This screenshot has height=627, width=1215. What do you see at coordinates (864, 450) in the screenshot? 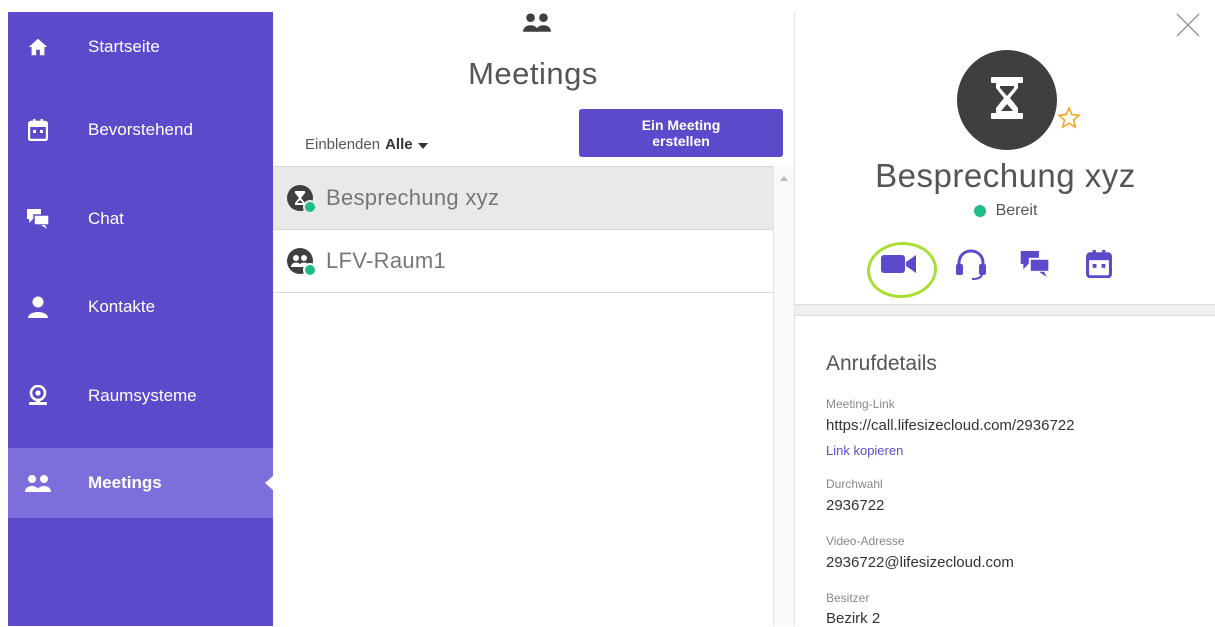
I see `copy-link-button: Link kopieren` at bounding box center [864, 450].